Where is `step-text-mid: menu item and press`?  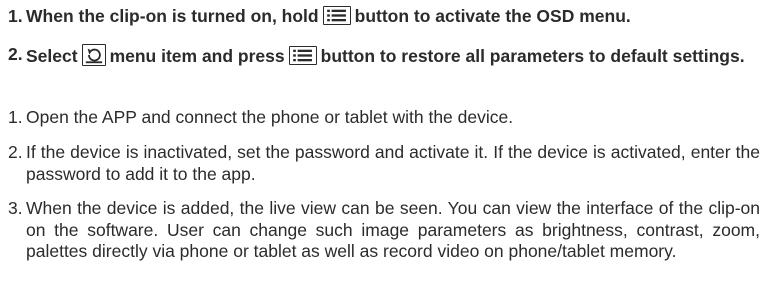
step-text-mid: menu item and press is located at coordinates (197, 56).